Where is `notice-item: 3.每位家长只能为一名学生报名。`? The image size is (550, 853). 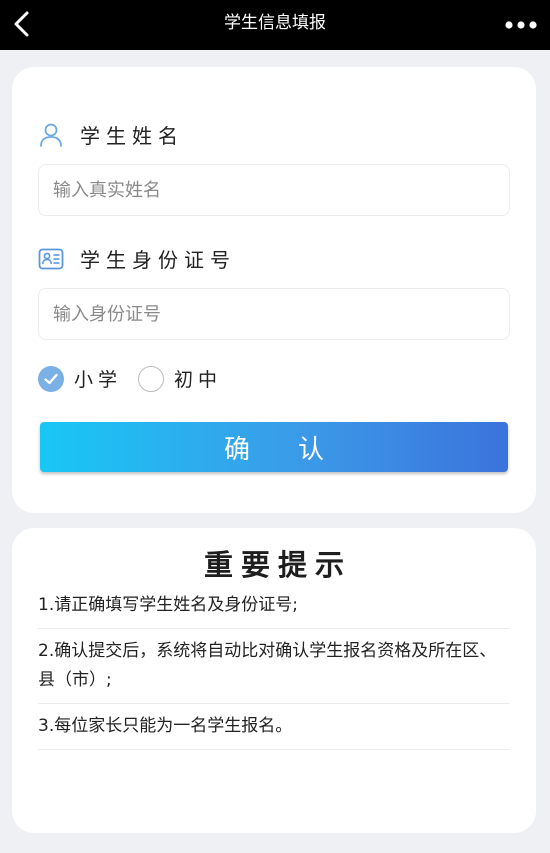
notice-item: 3.每位家长只能为一名学生报名。 is located at coordinates (274, 727).